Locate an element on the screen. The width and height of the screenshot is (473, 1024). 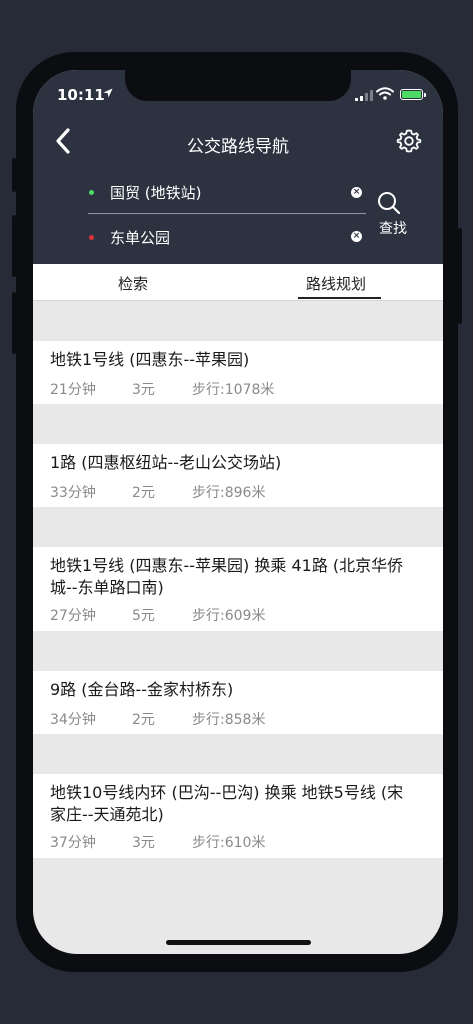
battery-level is located at coordinates (411, 94).